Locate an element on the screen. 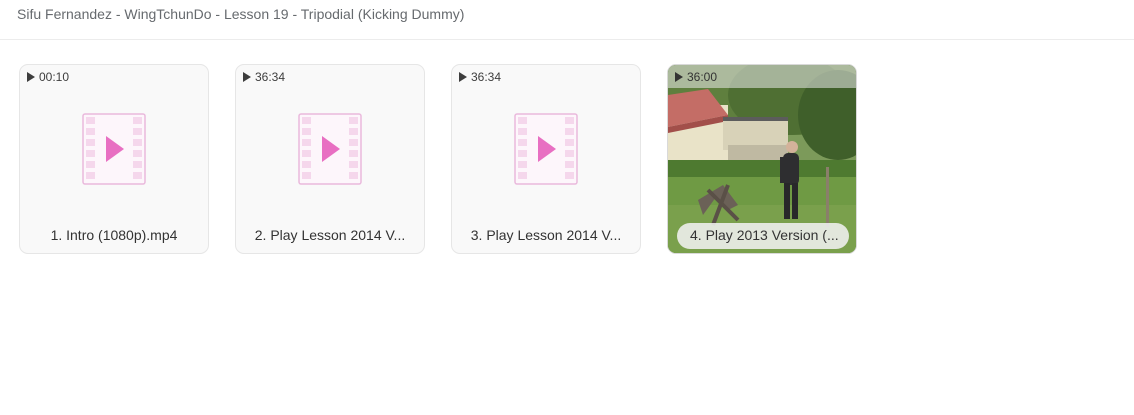  duration-badge: 00:10 is located at coordinates (48, 77).